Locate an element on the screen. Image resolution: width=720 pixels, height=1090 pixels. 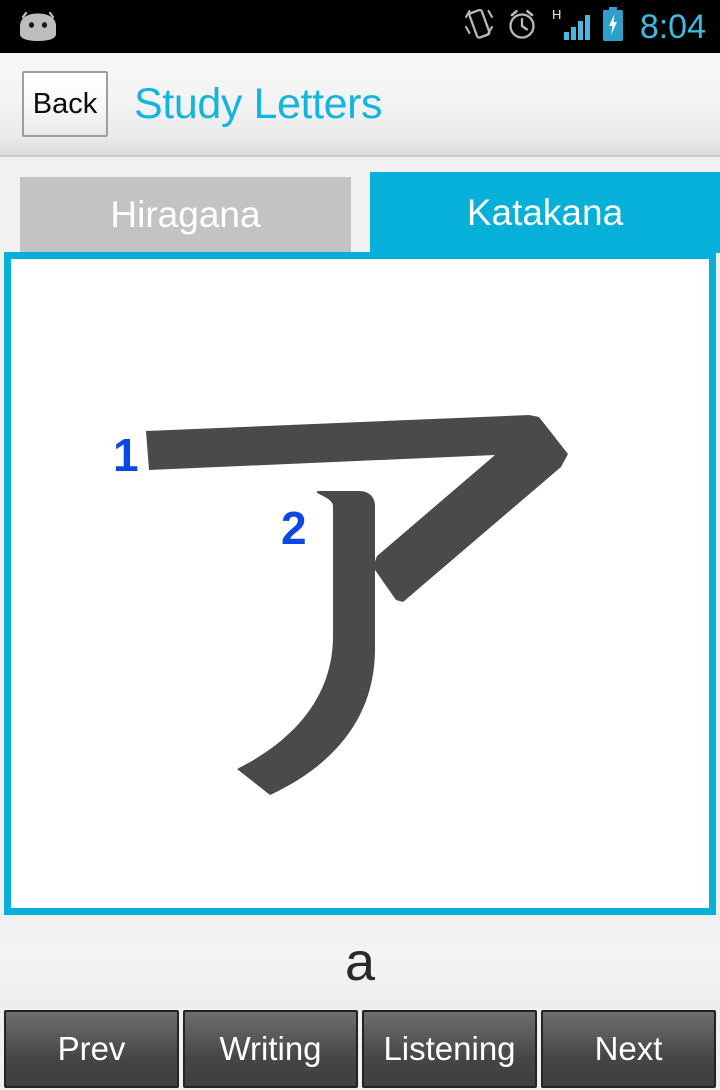
signal-h-icon: H is located at coordinates (570, 26).